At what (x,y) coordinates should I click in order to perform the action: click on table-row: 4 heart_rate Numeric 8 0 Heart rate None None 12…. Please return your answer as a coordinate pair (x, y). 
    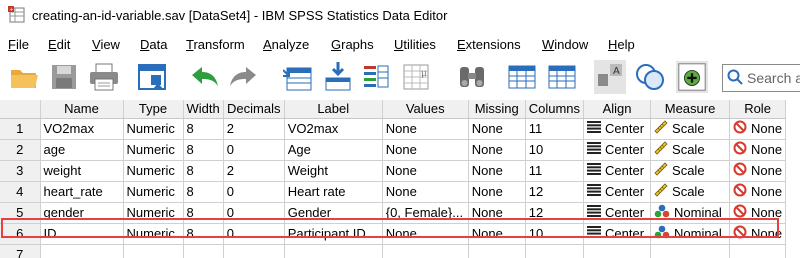
    Looking at the image, I should click on (393, 192).